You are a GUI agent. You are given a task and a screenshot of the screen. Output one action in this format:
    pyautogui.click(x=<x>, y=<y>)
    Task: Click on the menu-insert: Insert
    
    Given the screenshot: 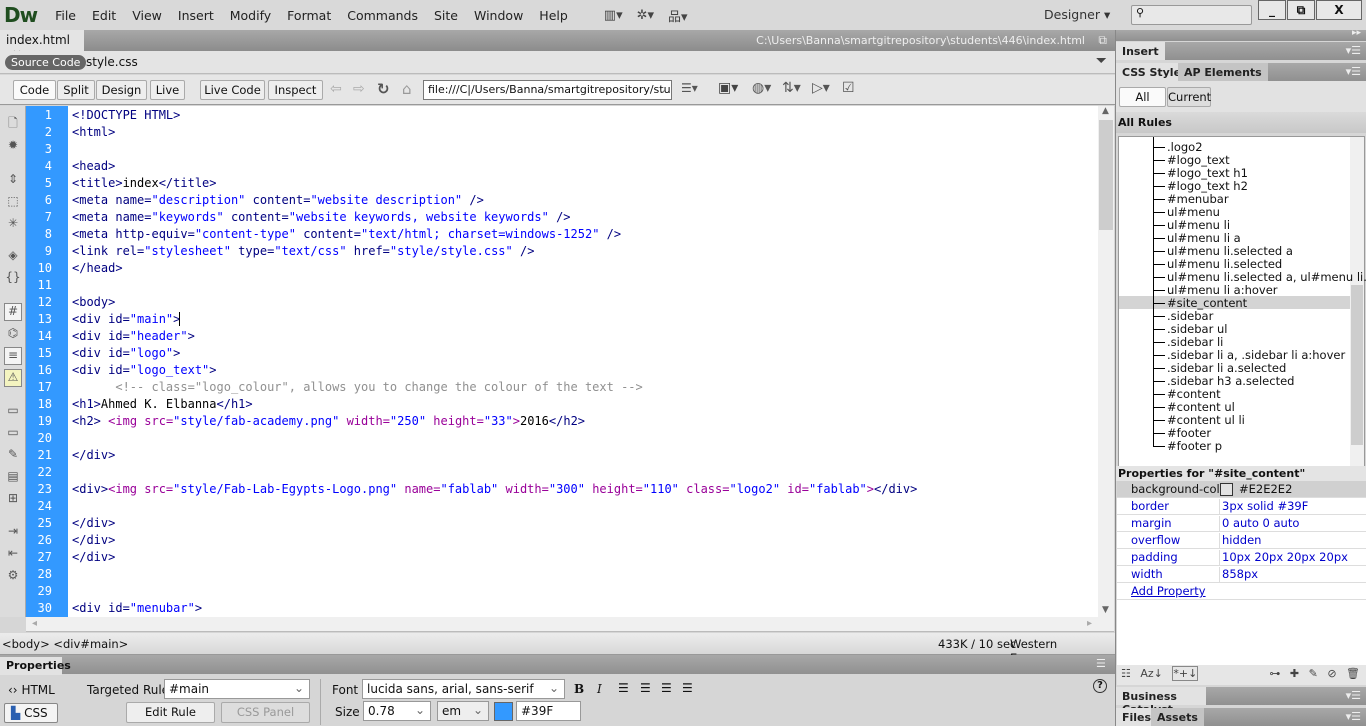 What is the action you would take?
    pyautogui.click(x=196, y=15)
    